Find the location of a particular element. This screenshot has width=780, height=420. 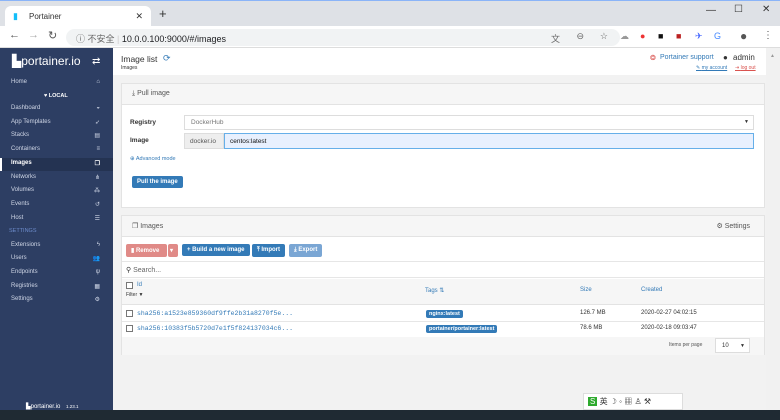

extension-pdf-icon: ■ is located at coordinates (678, 36).